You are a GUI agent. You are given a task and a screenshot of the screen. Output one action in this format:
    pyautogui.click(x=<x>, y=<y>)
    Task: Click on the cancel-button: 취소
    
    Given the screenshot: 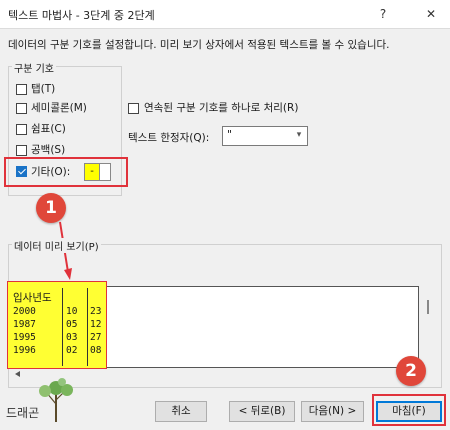 What is the action you would take?
    pyautogui.click(x=181, y=411)
    